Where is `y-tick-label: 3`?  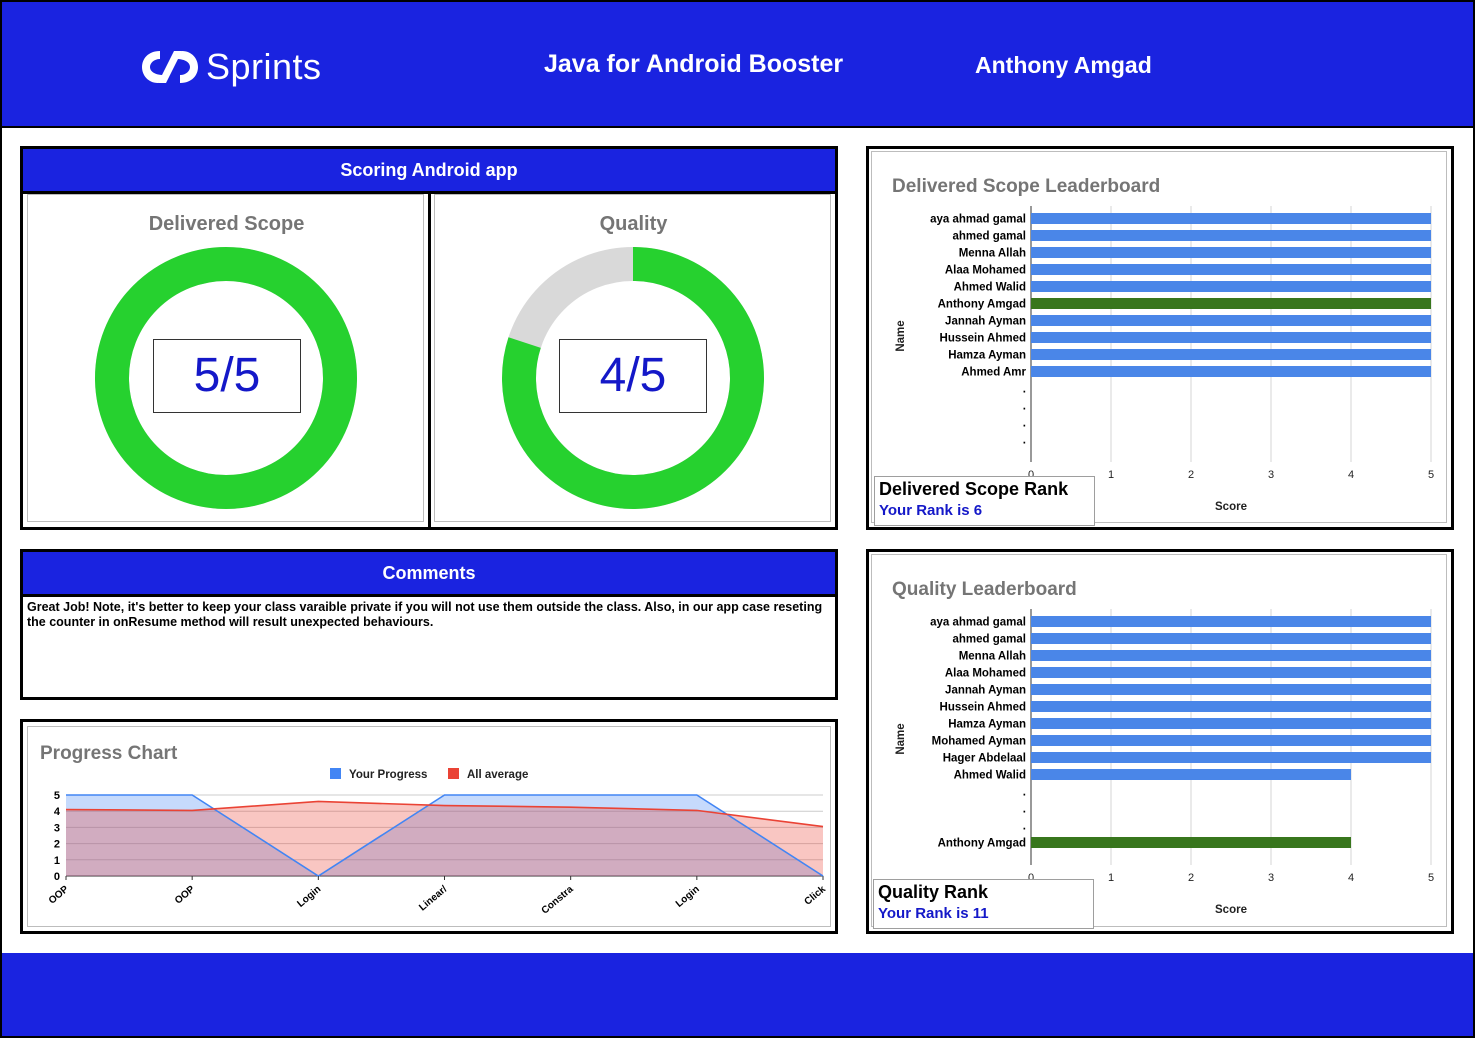
y-tick-label: 3 is located at coordinates (57, 828).